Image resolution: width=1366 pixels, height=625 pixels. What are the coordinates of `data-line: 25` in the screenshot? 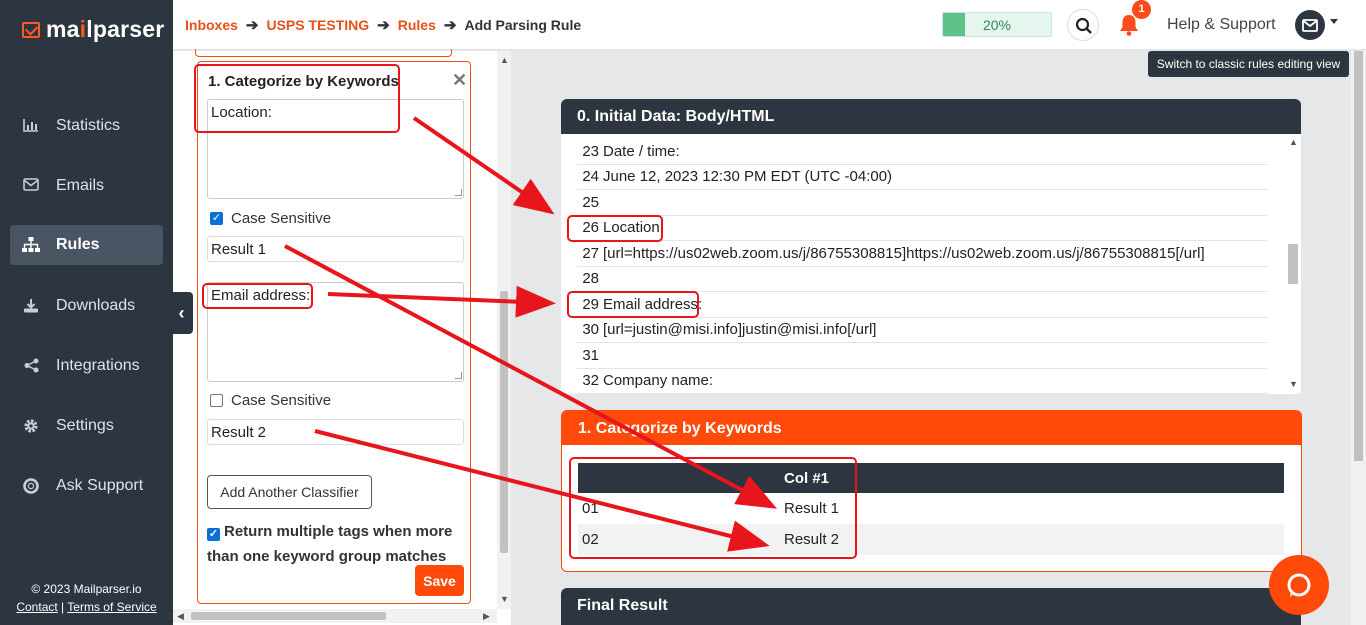 It's located at (922, 203).